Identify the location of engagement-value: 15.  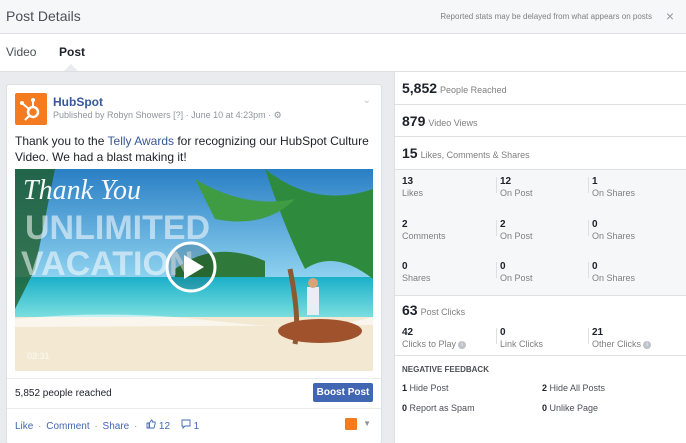
(410, 153).